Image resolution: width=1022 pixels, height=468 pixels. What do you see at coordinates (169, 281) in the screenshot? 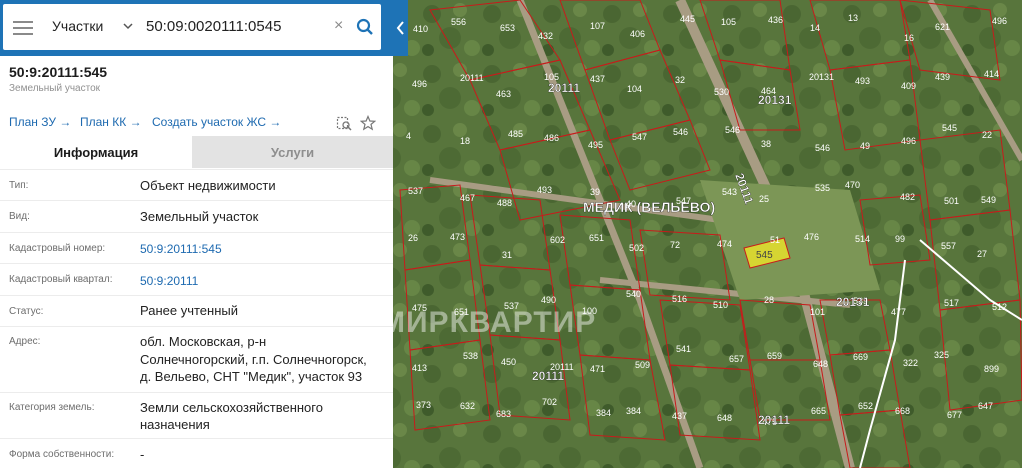
I see `cadastral-quarter-link: 50:9:20111` at bounding box center [169, 281].